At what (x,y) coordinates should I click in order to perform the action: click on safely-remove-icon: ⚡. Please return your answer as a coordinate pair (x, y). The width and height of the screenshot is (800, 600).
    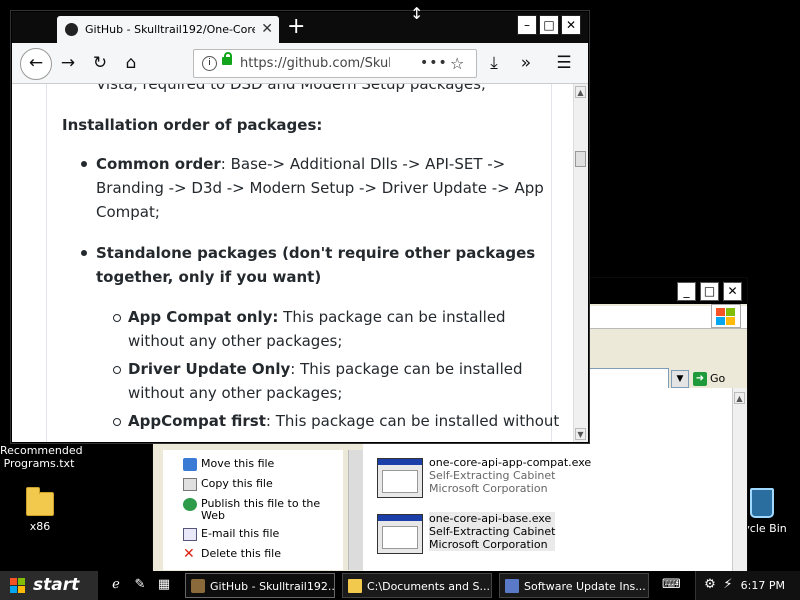
    Looking at the image, I should click on (728, 585).